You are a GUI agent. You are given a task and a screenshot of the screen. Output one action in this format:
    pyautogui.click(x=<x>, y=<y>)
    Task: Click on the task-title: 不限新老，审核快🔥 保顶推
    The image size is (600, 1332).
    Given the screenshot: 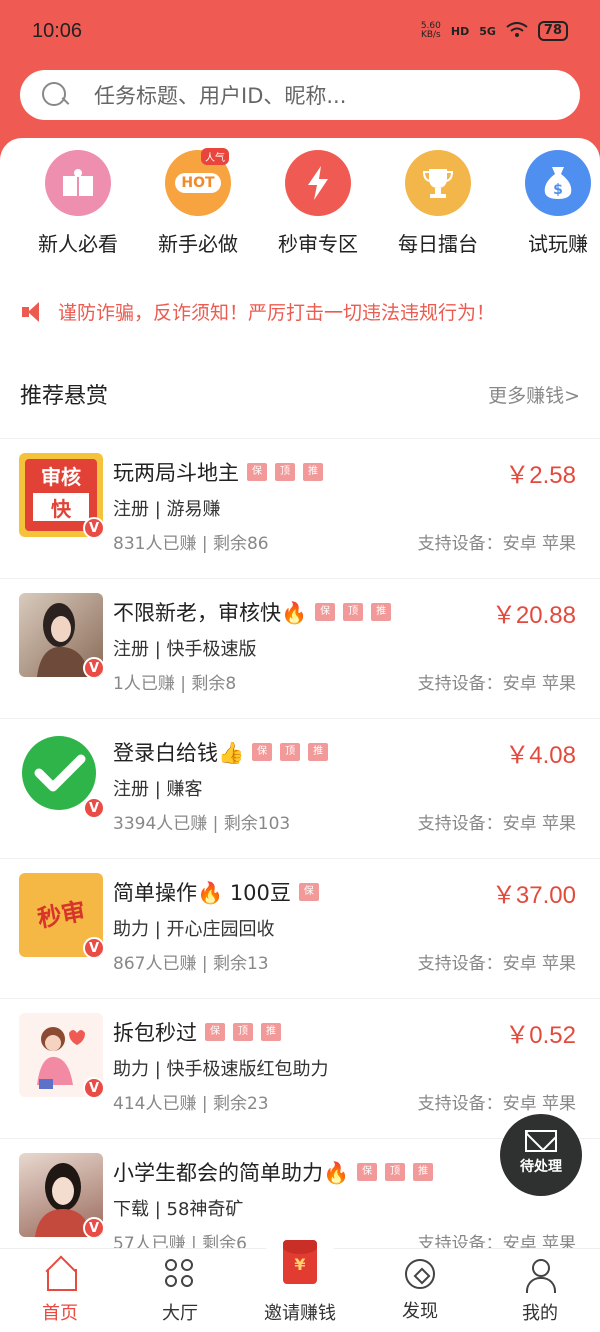 What is the action you would take?
    pyautogui.click(x=252, y=612)
    